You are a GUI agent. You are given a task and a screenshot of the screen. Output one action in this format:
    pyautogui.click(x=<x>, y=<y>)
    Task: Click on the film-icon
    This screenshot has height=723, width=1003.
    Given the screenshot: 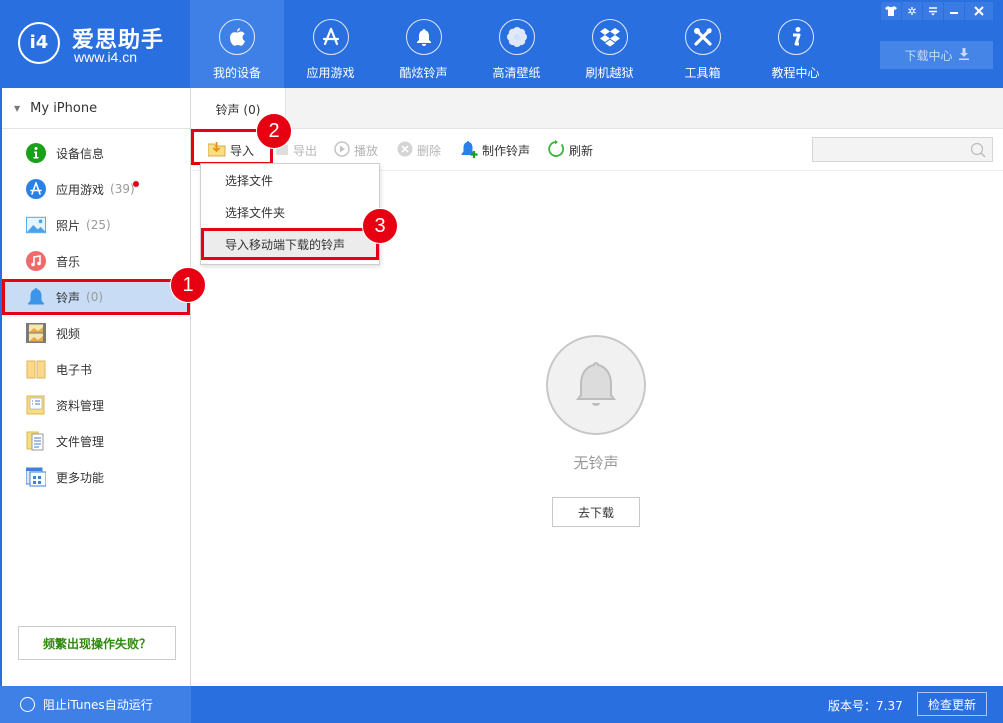 What is the action you would take?
    pyautogui.click(x=36, y=333)
    